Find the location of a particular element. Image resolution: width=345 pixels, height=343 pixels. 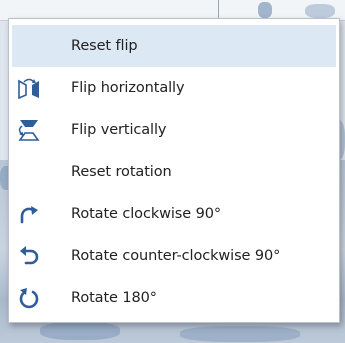

menu-item-label: Rotate counter-clockwise 90° is located at coordinates (176, 256).